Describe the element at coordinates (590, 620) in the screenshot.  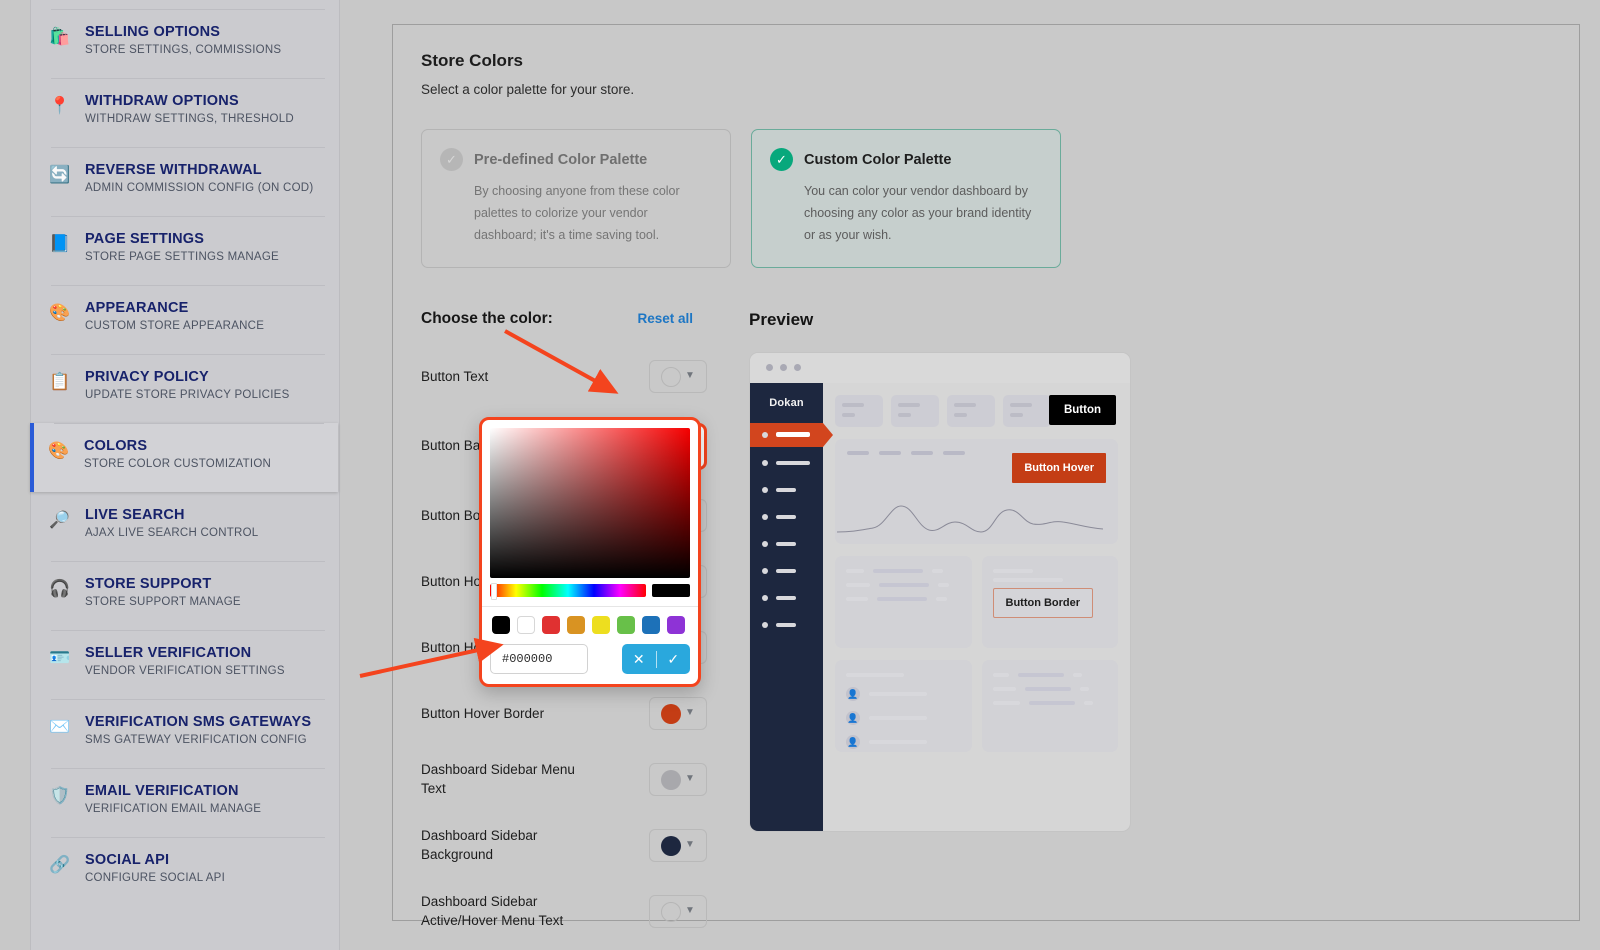
I see `preset-swatches` at that location.